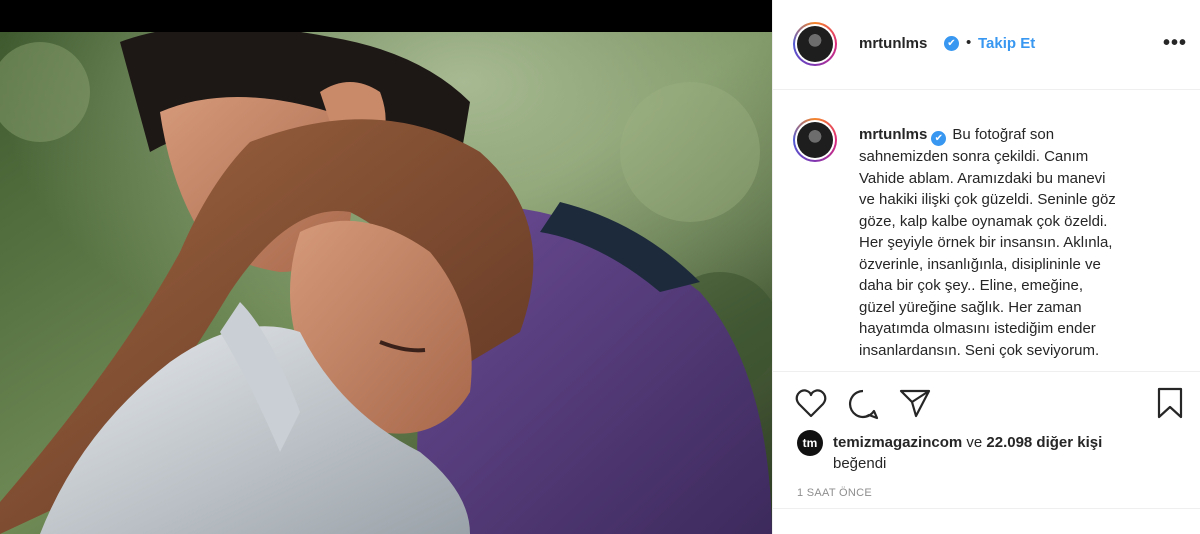  I want to click on caption-line: güzel yüreğine sağlık. Her zaman, so click(970, 307).